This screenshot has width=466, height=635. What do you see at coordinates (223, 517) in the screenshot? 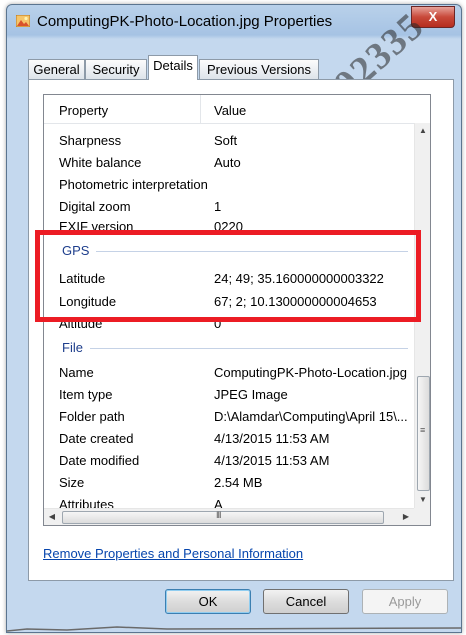
I see `horizontal-scroll-thumb: III` at bounding box center [223, 517].